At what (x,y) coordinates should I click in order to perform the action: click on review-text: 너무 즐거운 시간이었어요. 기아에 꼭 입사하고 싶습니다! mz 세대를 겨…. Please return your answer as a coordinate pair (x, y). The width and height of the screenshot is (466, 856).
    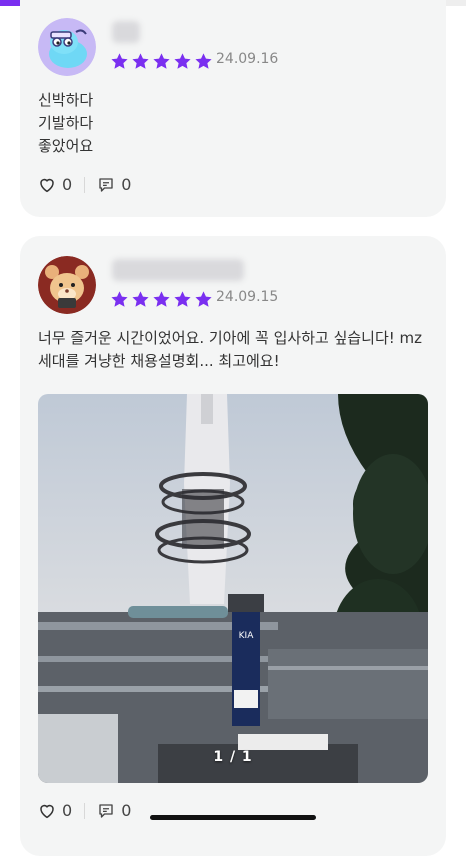
    Looking at the image, I should click on (230, 349).